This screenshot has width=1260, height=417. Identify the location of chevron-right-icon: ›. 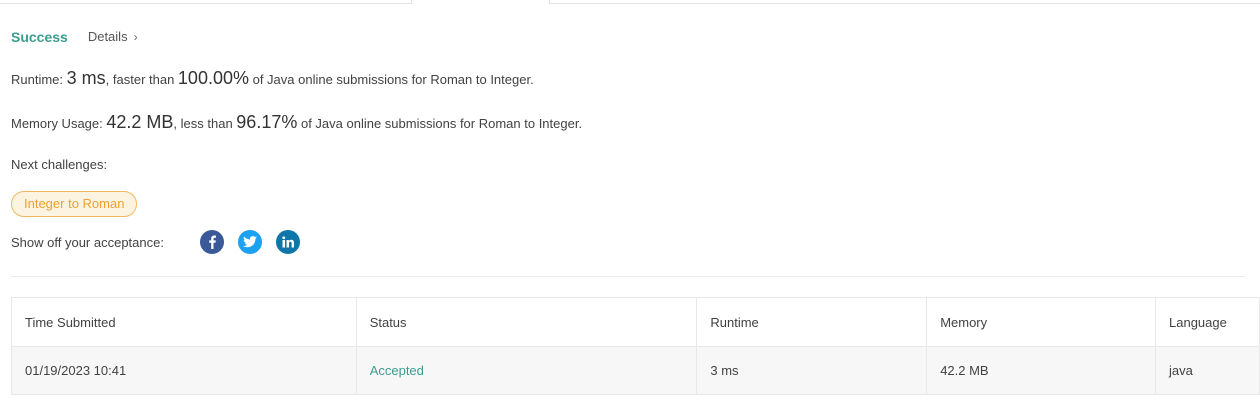
(135, 37).